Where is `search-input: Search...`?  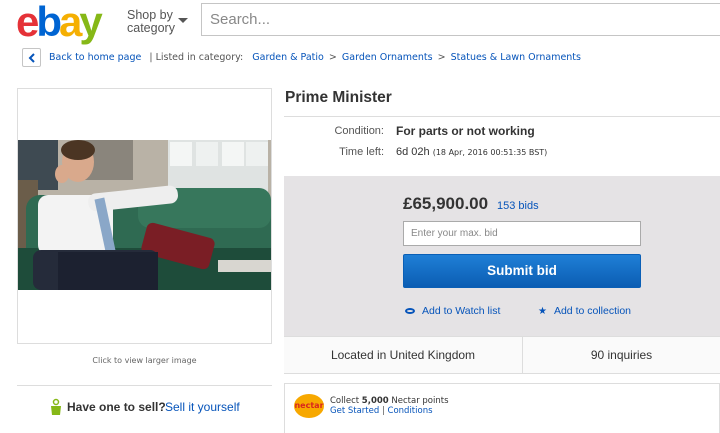 search-input: Search... is located at coordinates (460, 19).